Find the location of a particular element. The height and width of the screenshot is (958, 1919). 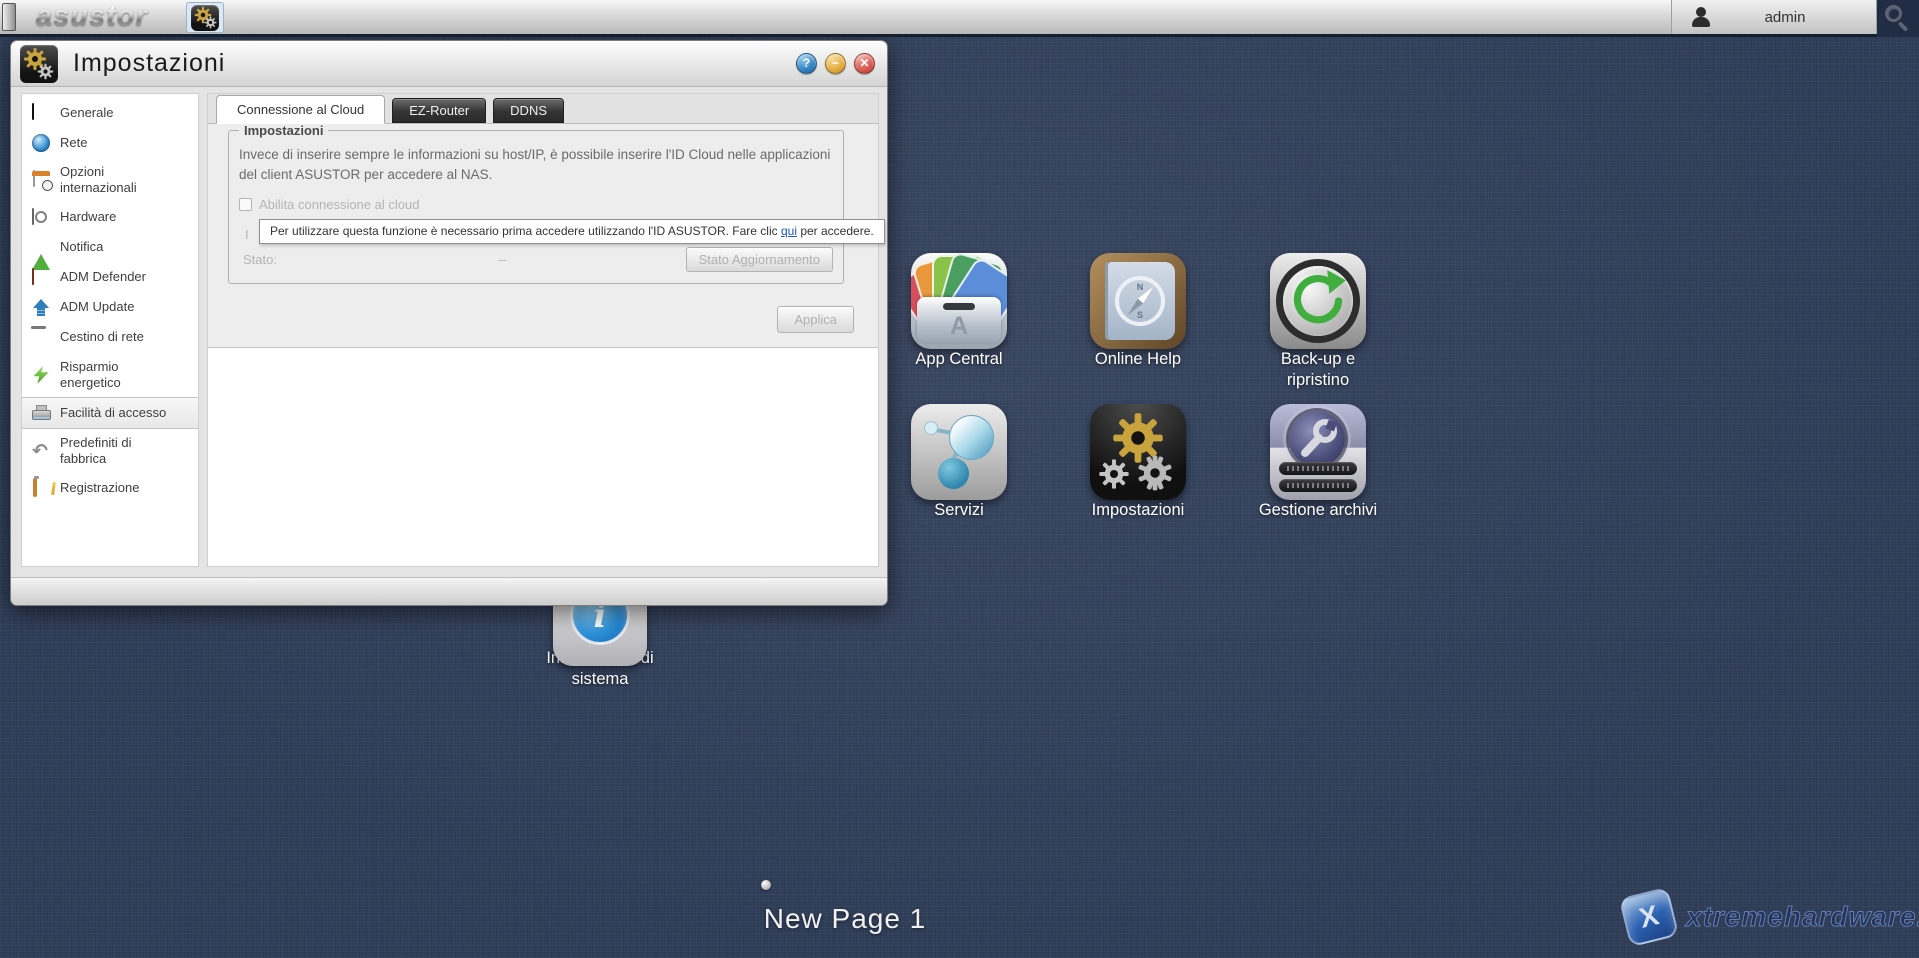

sidebar-item-adm-update: ADM Update is located at coordinates (110, 308).